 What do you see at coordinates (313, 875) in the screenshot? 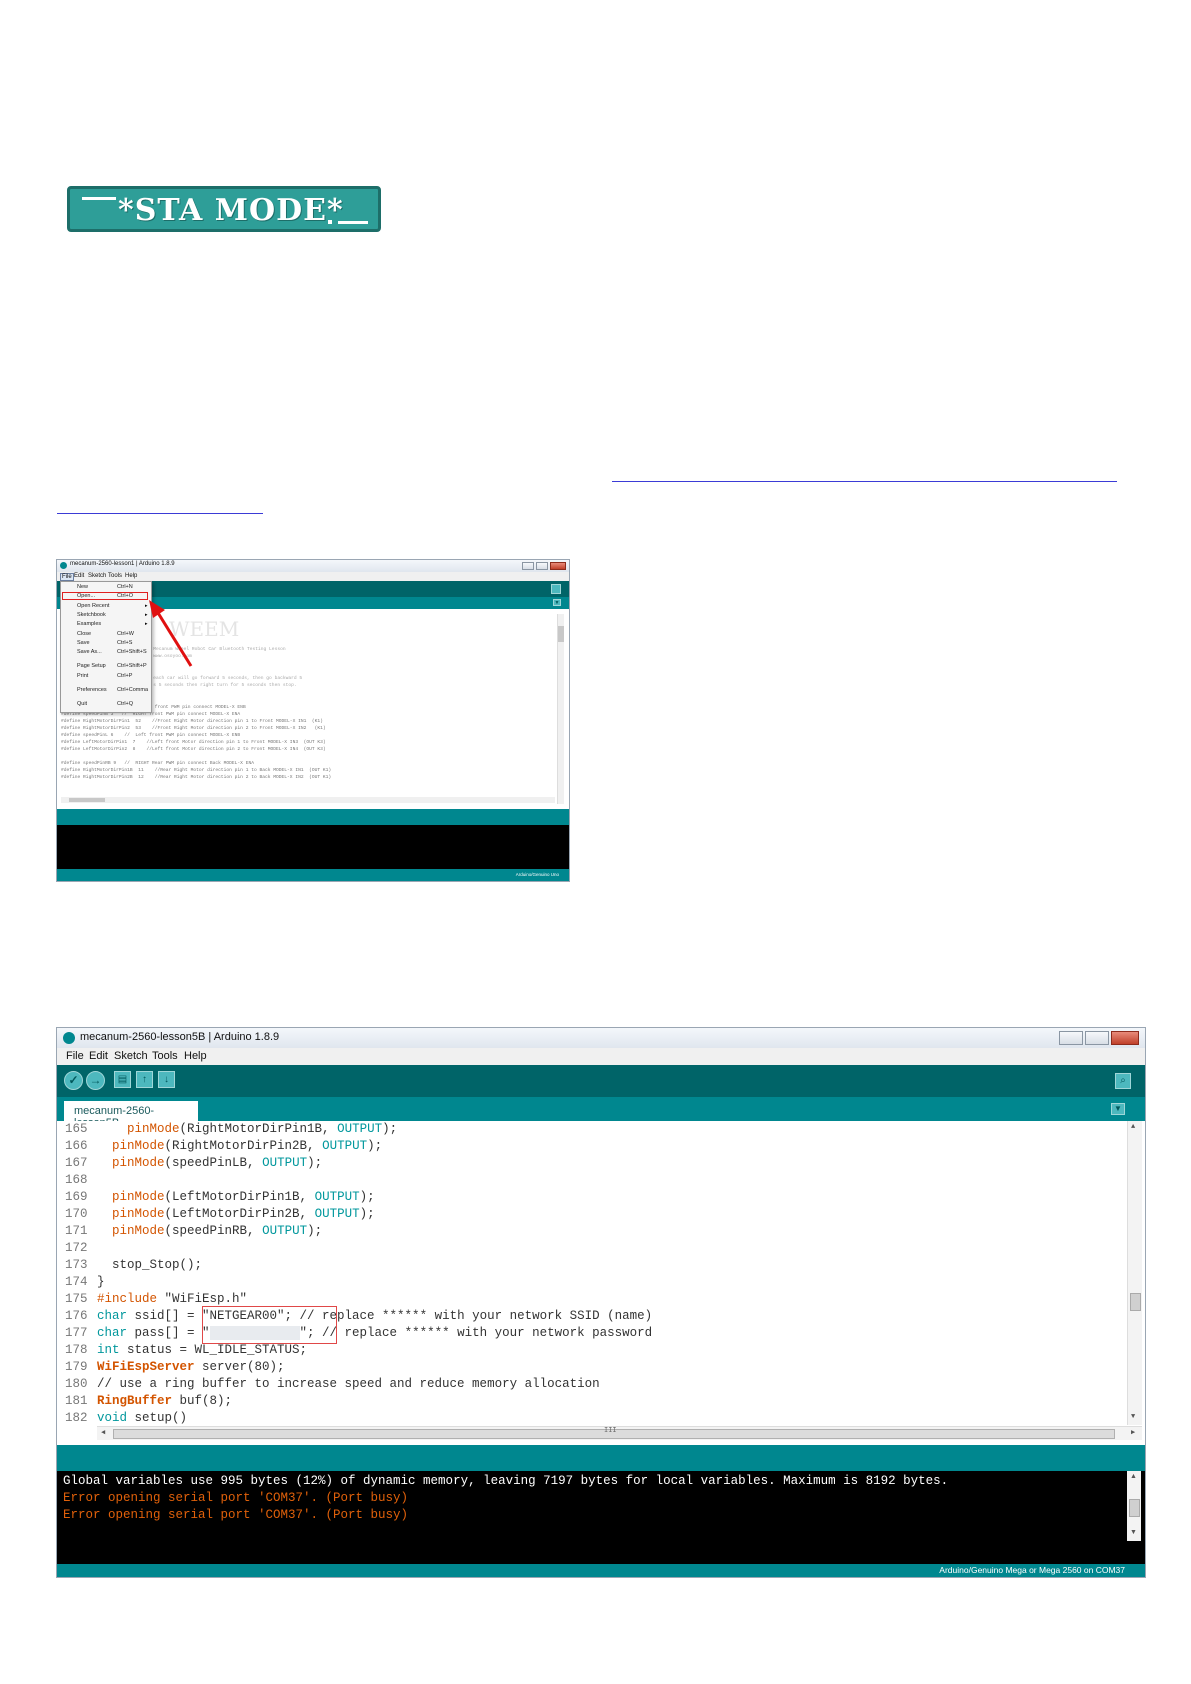
I see `status-bar: Arduino/Genuino Uno` at bounding box center [313, 875].